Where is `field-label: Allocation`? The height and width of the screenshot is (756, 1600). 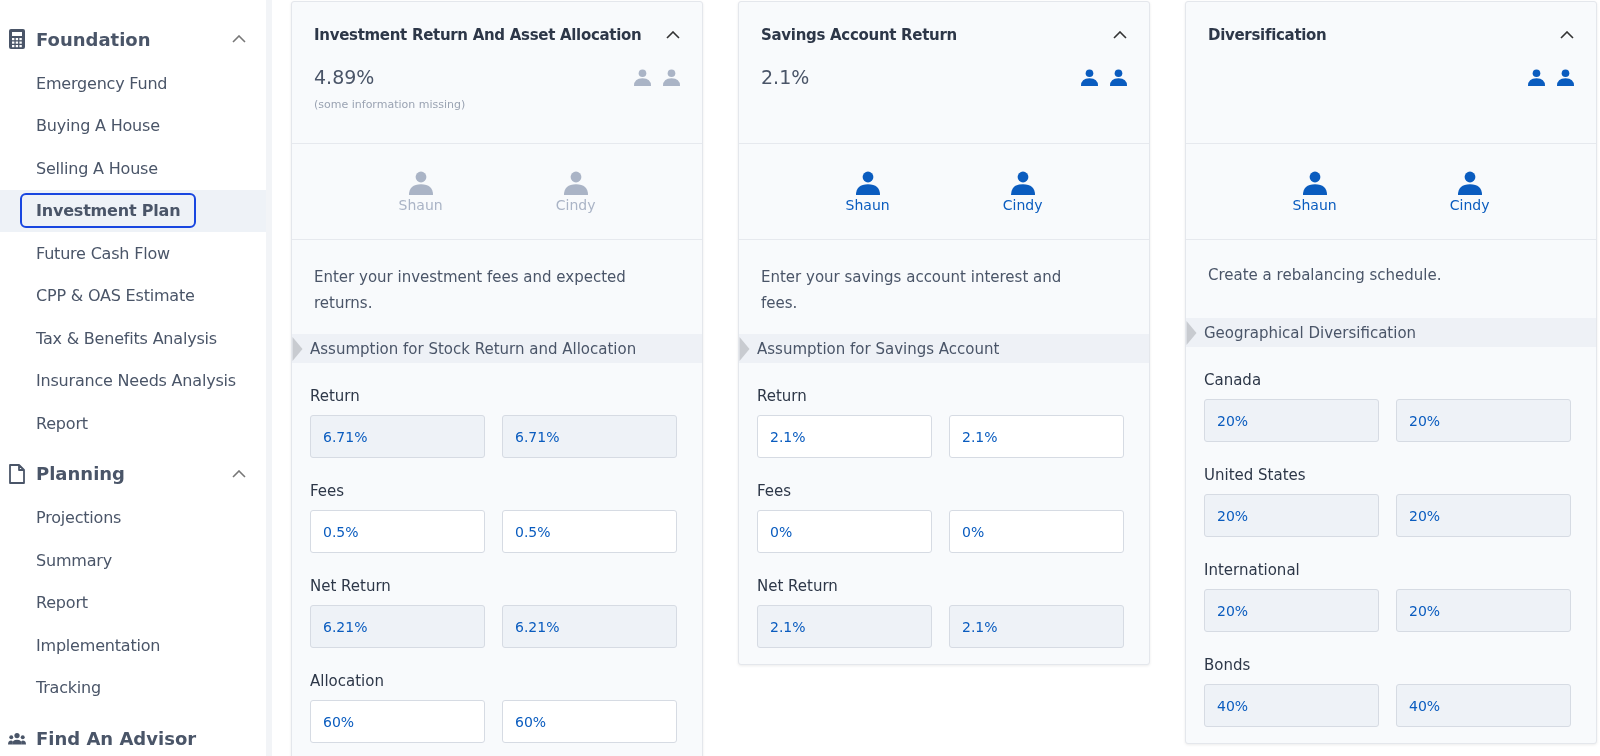 field-label: Allocation is located at coordinates (347, 681).